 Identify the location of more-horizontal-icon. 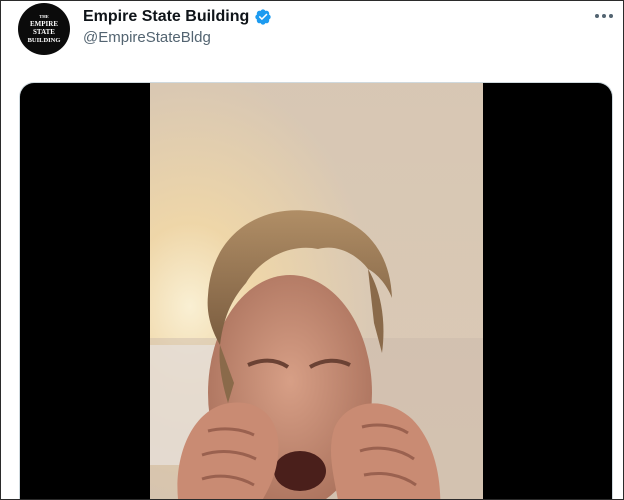
(604, 16).